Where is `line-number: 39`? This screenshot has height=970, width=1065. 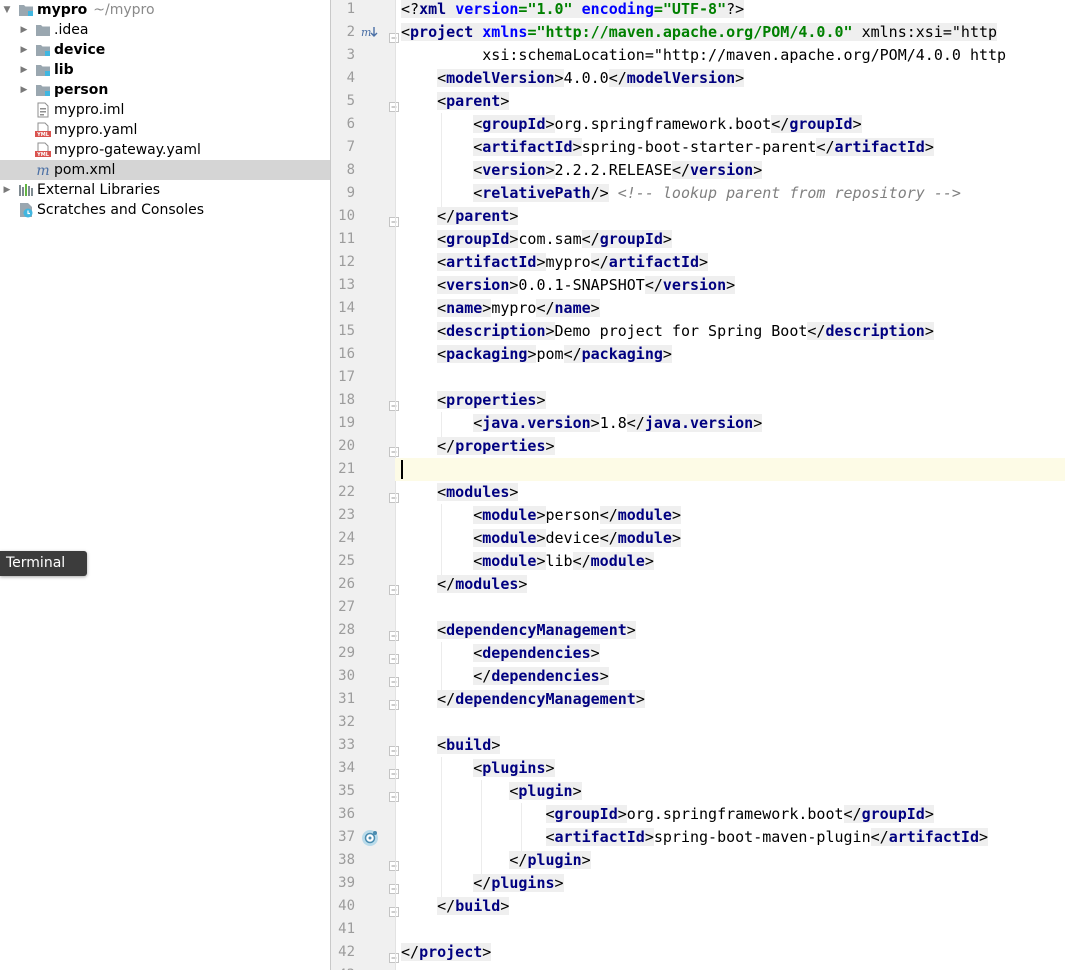
line-number: 39 is located at coordinates (343, 883).